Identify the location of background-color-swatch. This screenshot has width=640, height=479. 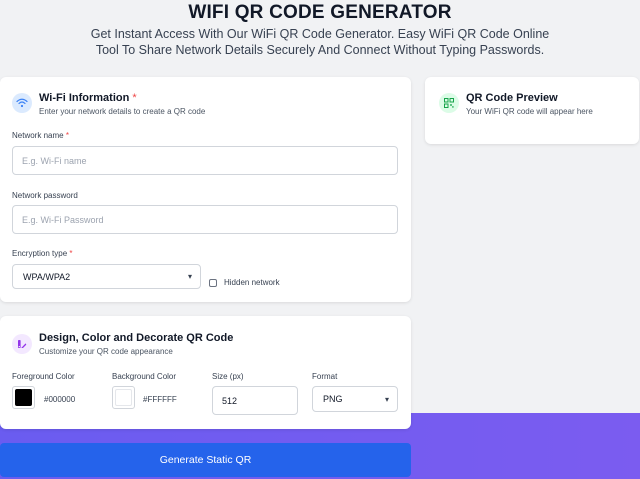
(123, 397).